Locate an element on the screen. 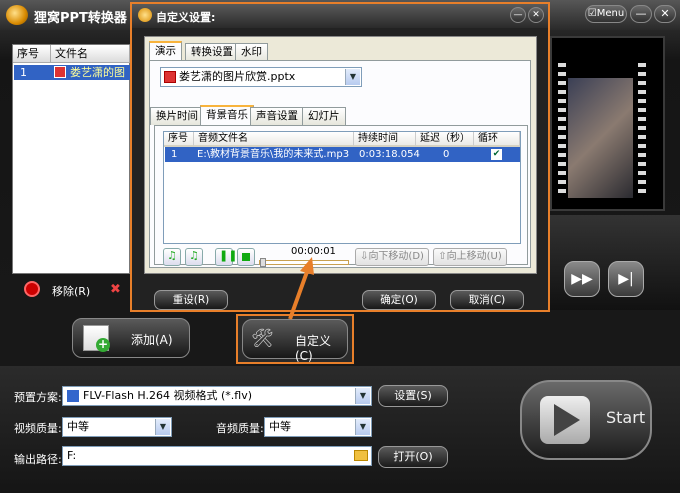  music-add-icon: ♫ is located at coordinates (172, 255).